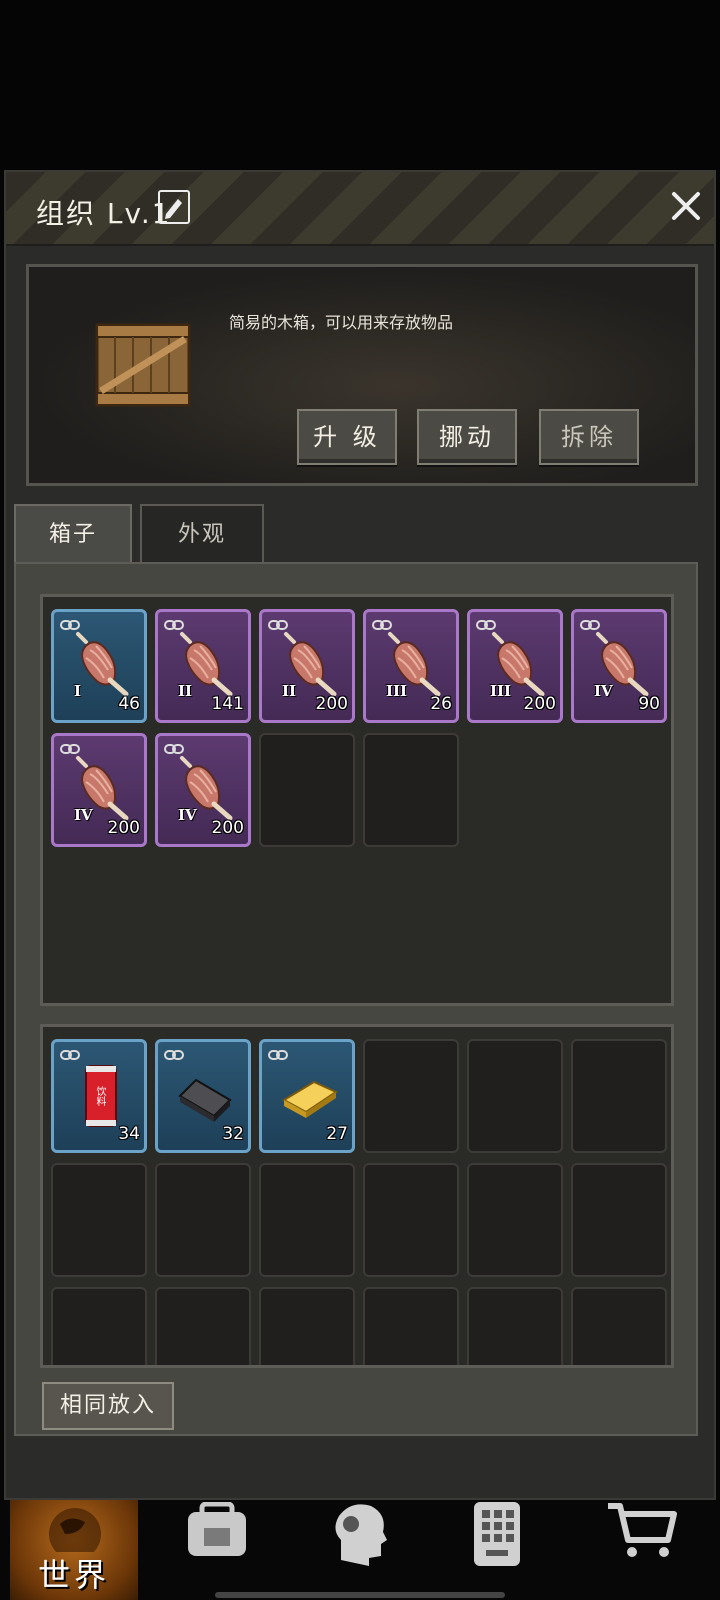 This screenshot has height=1600, width=720. I want to click on nav-world-label: 世界, so click(73, 1575).